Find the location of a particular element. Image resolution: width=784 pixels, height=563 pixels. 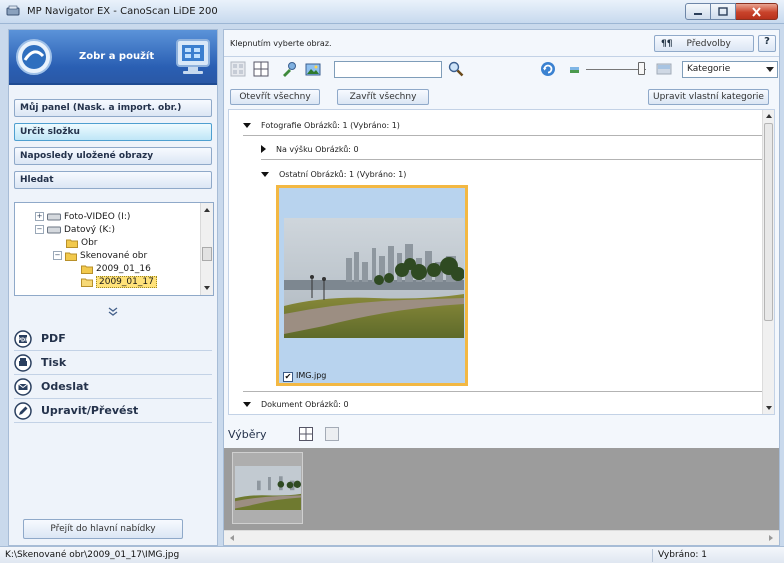

image-thumbnail-selected: ✔ IMG.jpg is located at coordinates (372, 285).